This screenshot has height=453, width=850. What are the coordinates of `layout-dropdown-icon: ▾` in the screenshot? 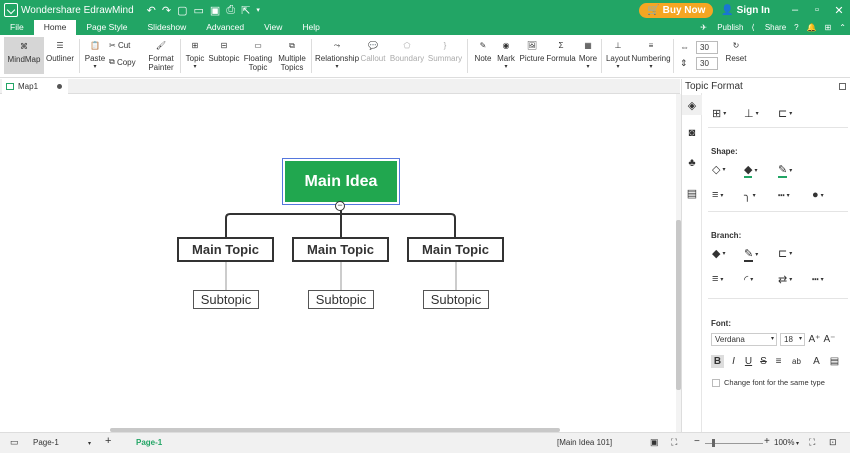 It's located at (617, 67).